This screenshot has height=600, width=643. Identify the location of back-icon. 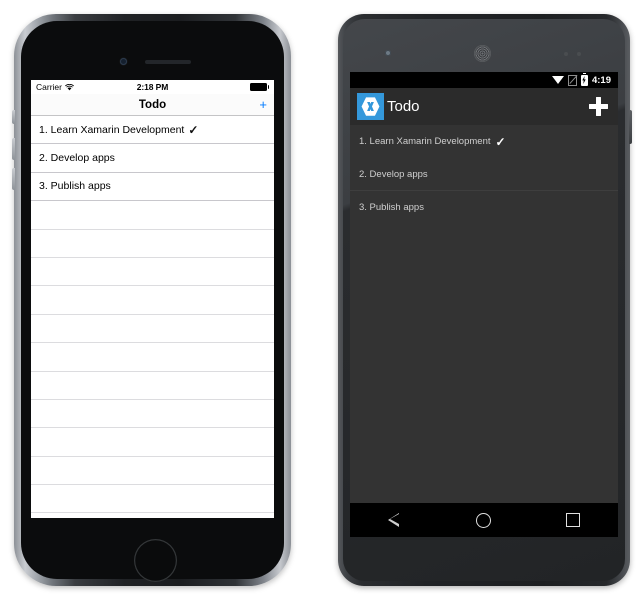
(394, 520).